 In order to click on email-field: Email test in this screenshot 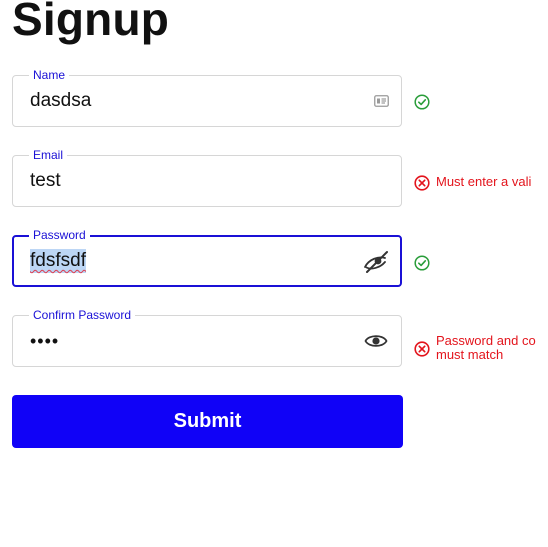, I will do `click(207, 177)`.